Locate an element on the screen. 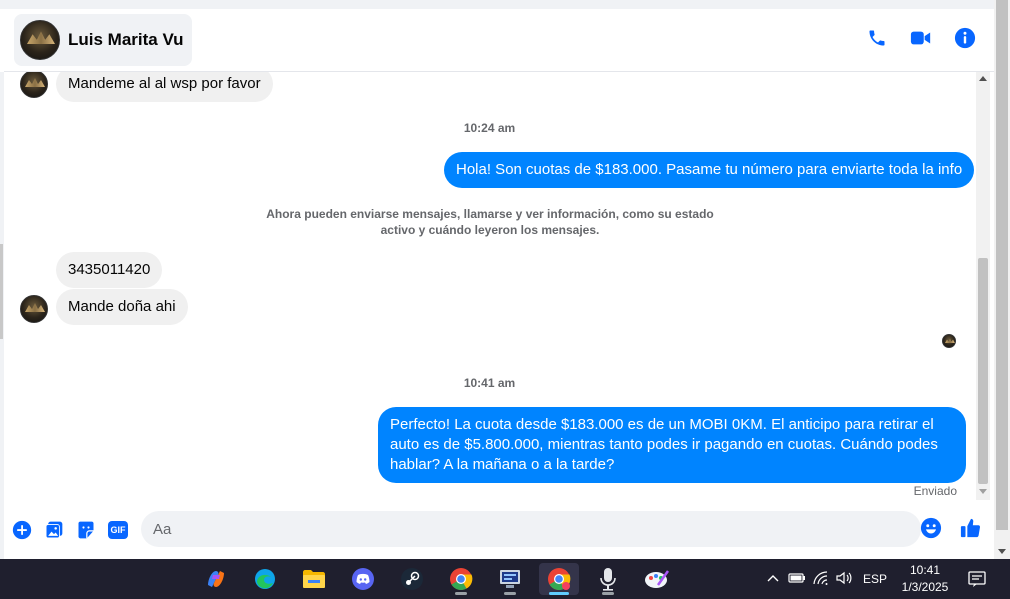 The image size is (1010, 599). phone-icon is located at coordinates (877, 38).